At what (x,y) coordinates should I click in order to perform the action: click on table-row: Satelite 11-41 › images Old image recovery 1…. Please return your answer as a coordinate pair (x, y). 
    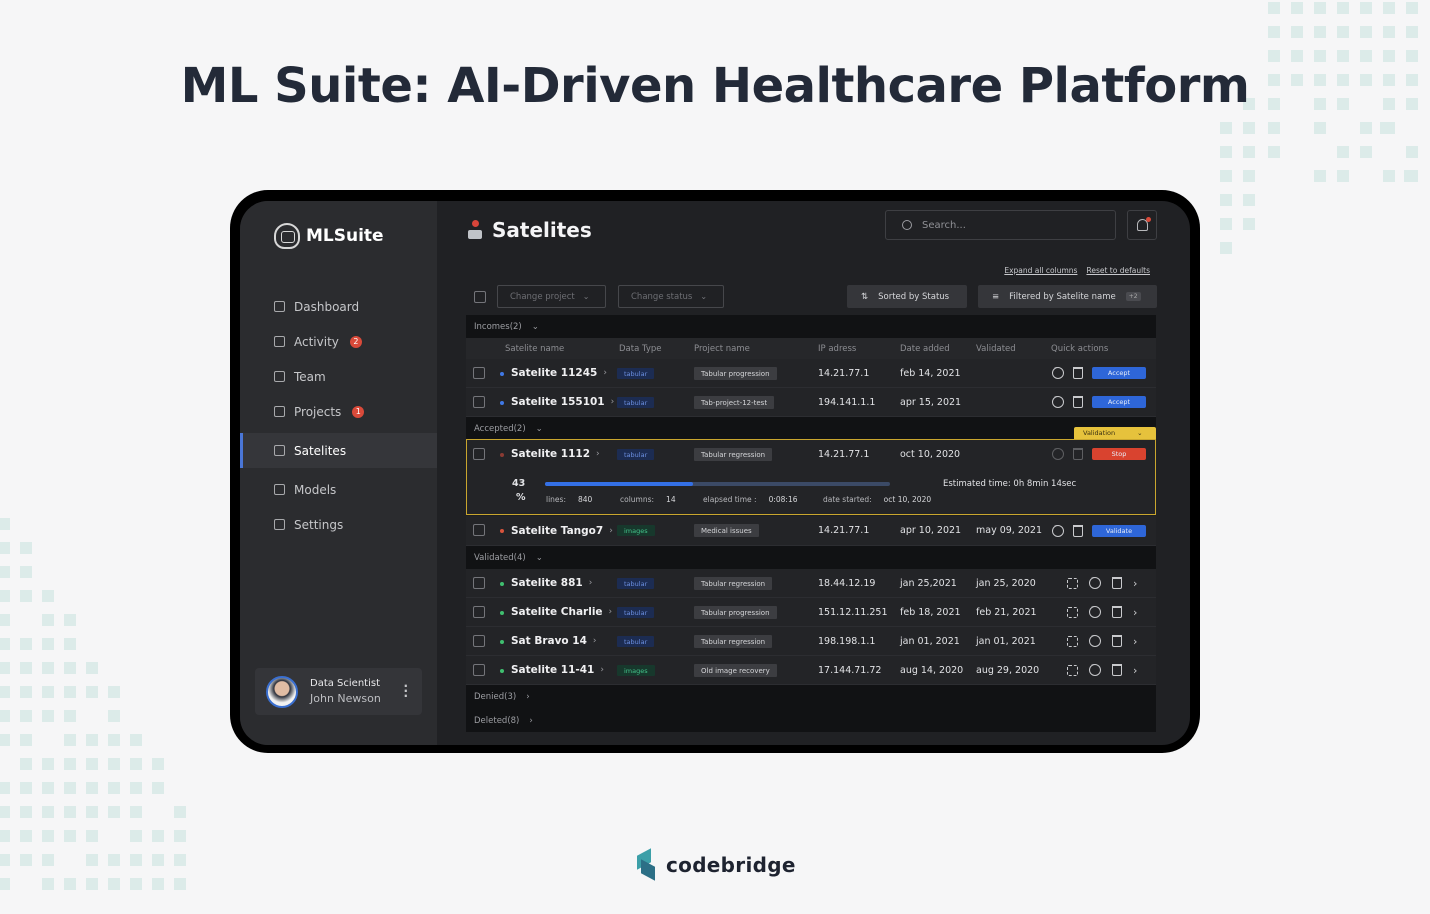
    Looking at the image, I should click on (811, 670).